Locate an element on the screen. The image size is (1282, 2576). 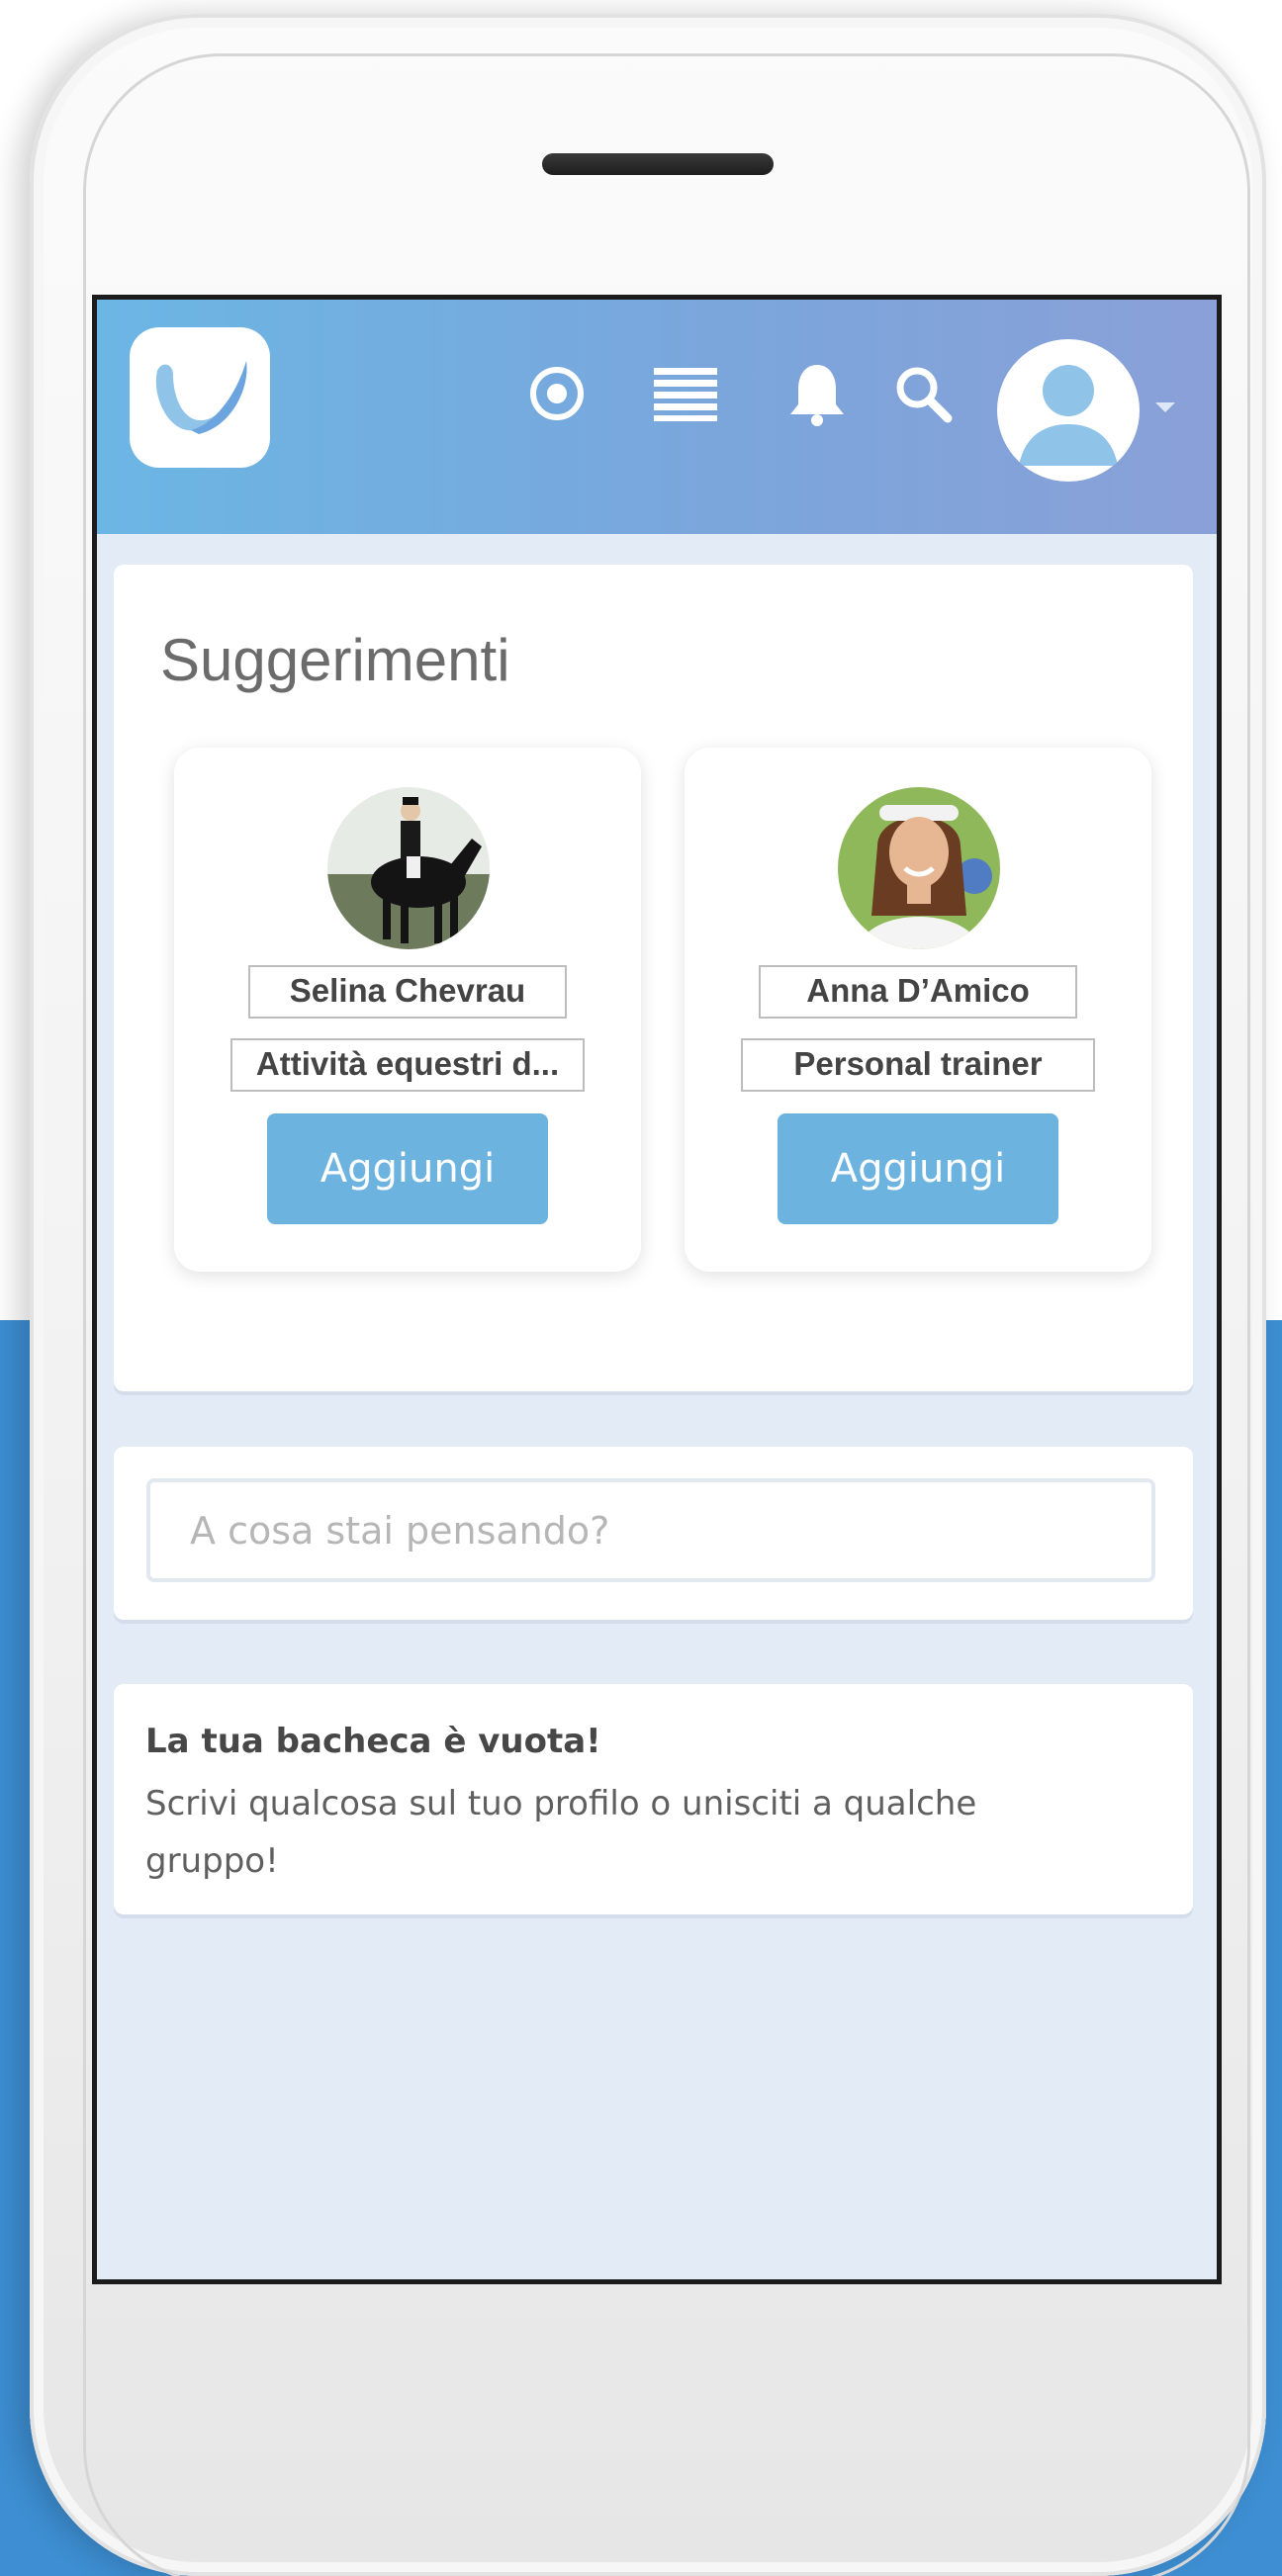
suggestion-card: Anna D’Amico Personal trainer Aggiungi is located at coordinates (918, 1010).